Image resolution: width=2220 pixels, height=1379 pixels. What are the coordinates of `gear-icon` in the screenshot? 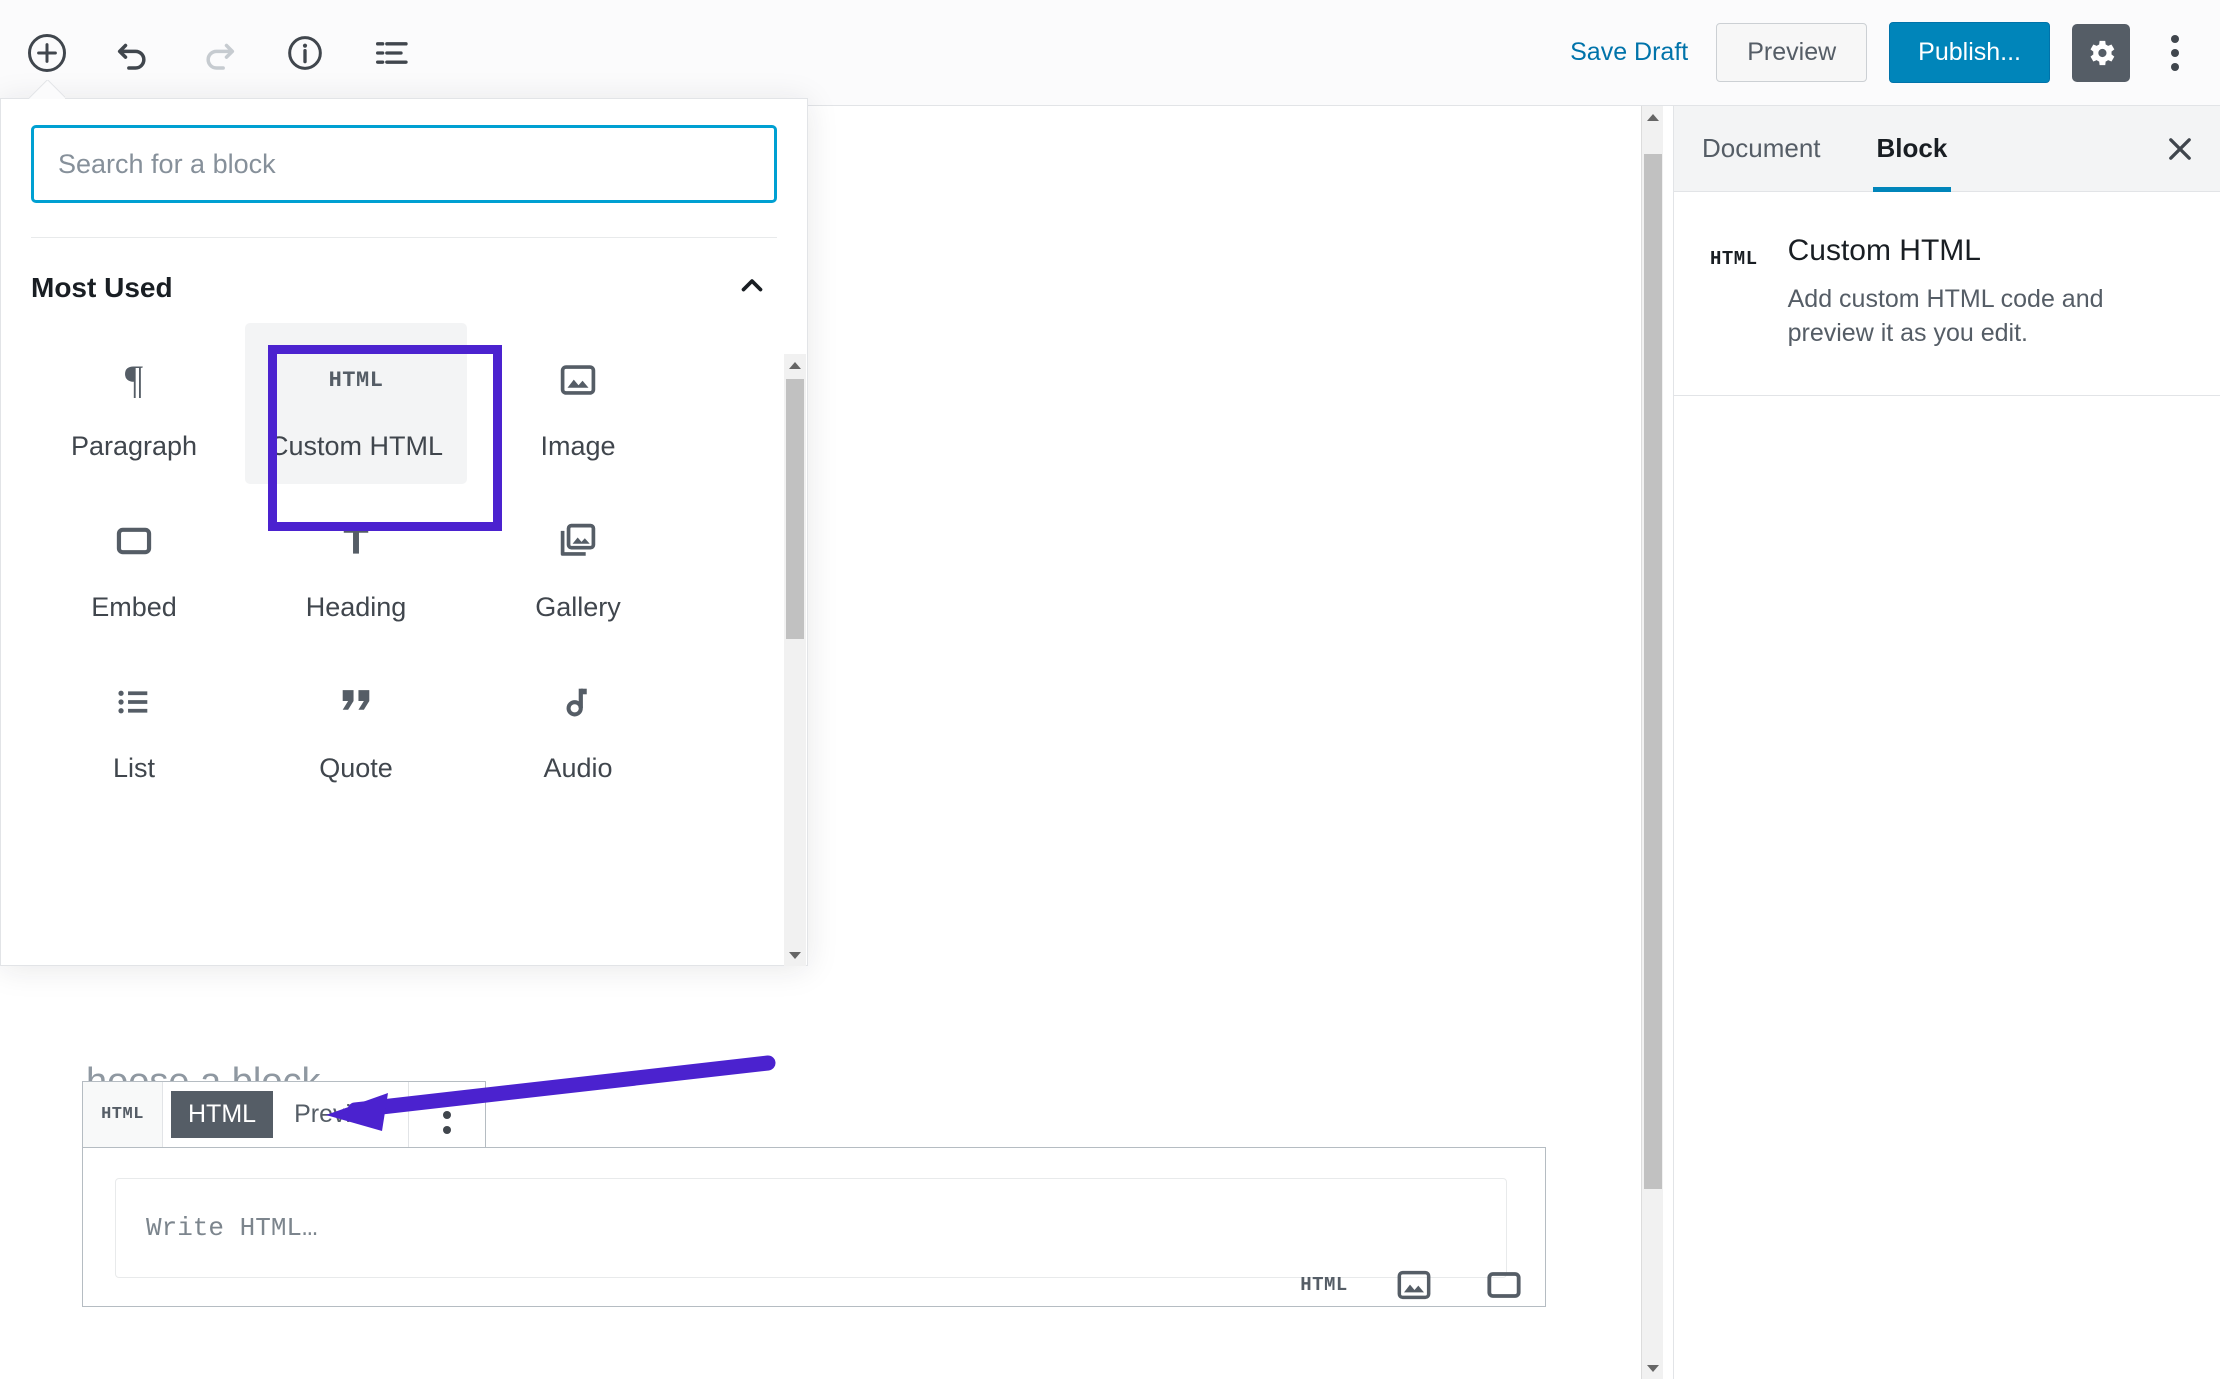 It's located at (2102, 52).